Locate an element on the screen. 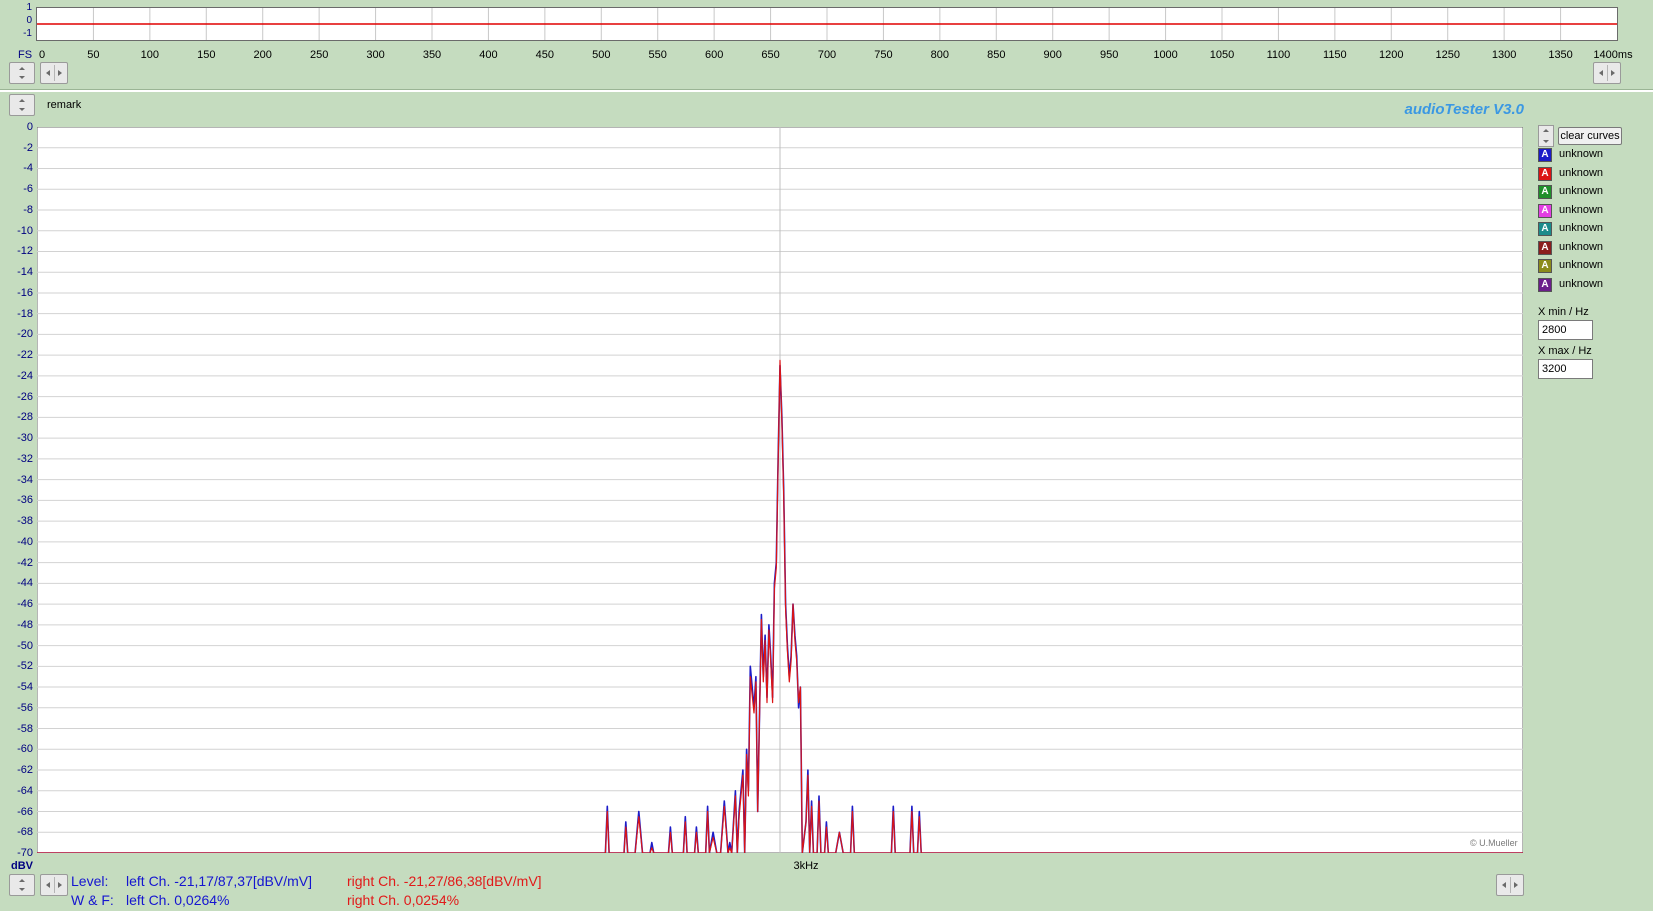 The width and height of the screenshot is (1653, 911). time-domain-plot is located at coordinates (827, 24).